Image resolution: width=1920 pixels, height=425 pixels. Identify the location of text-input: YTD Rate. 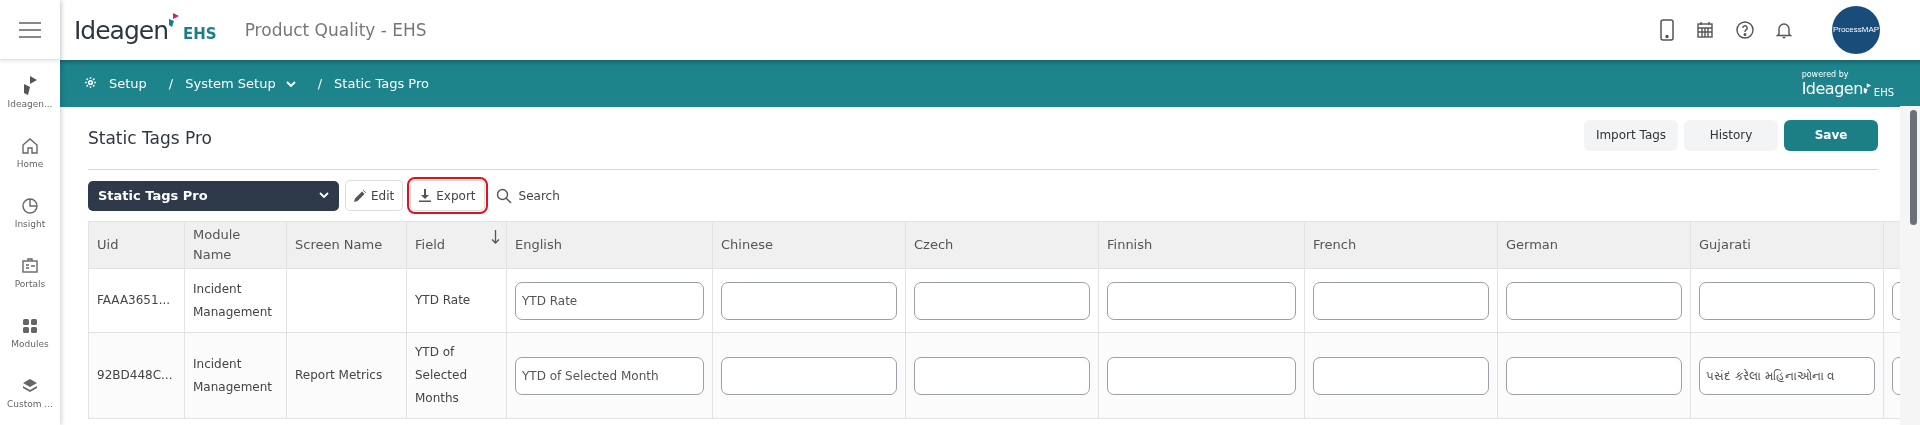
(609, 300).